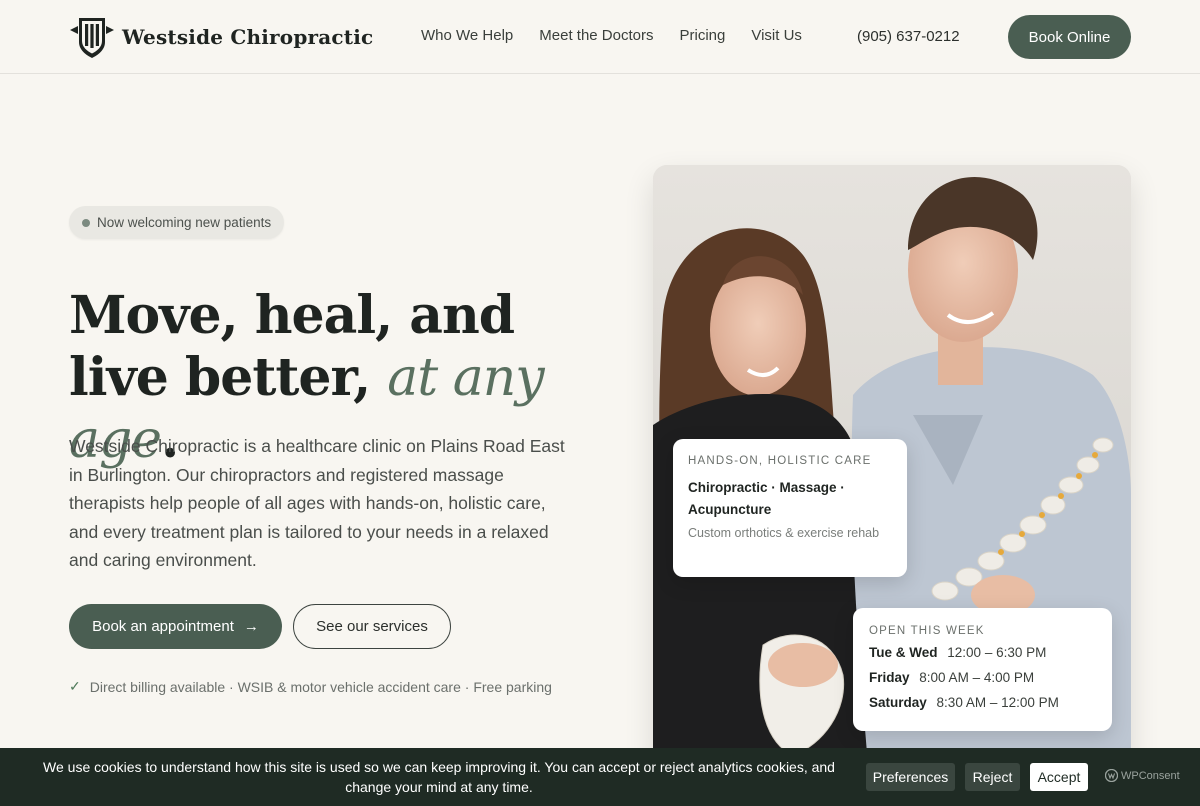  I want to click on hours-row: Saturday 8:30 AM – 12:00 PM, so click(982, 702).